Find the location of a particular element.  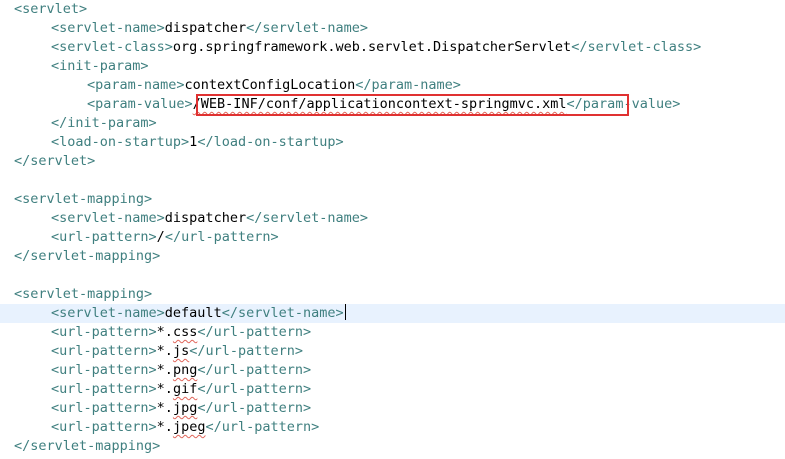

code-token: png is located at coordinates (185, 370).